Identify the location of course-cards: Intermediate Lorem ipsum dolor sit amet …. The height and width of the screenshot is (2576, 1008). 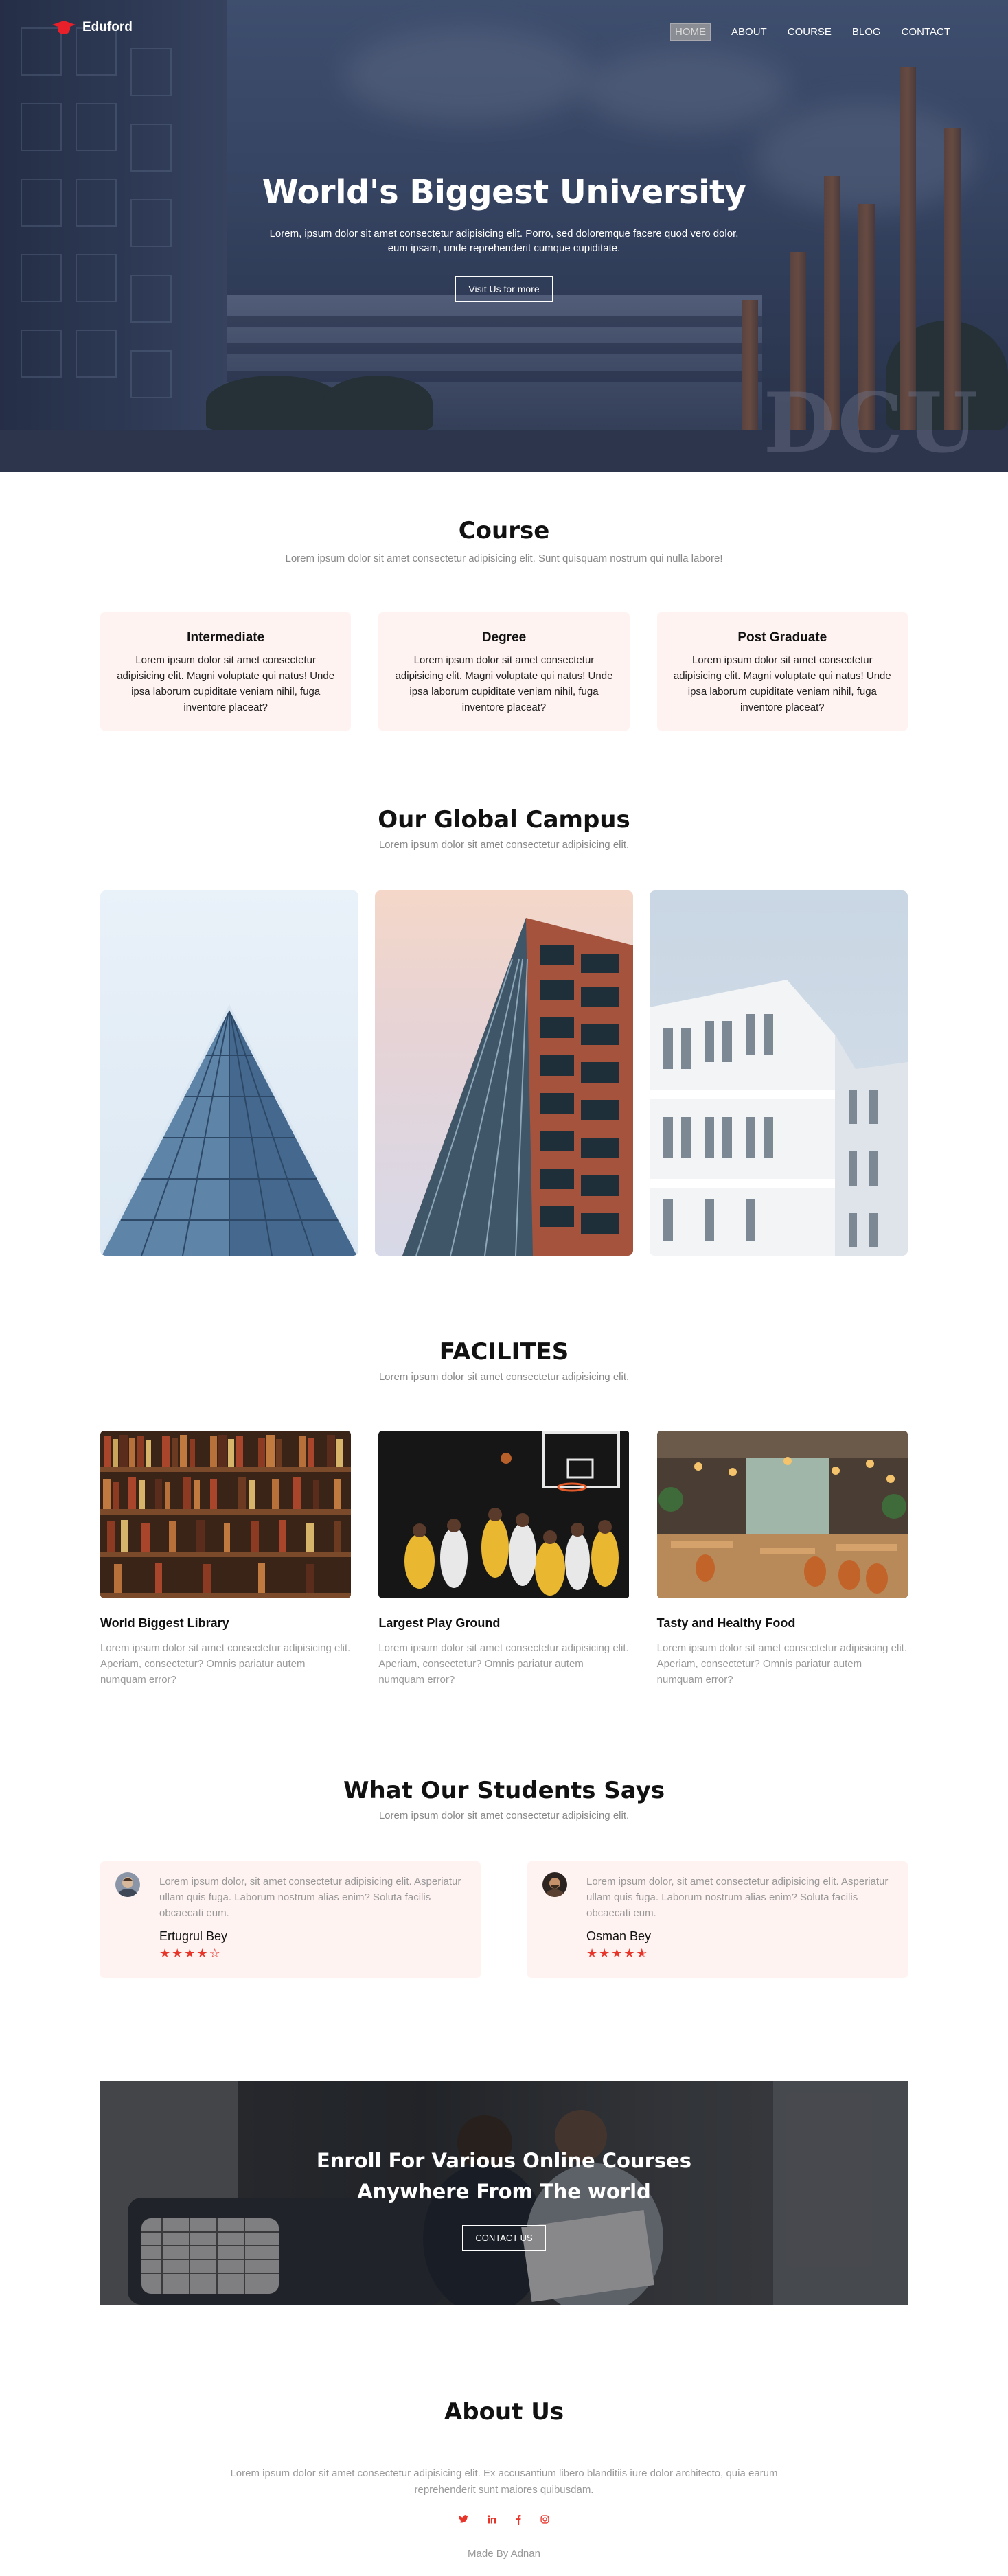
(504, 671).